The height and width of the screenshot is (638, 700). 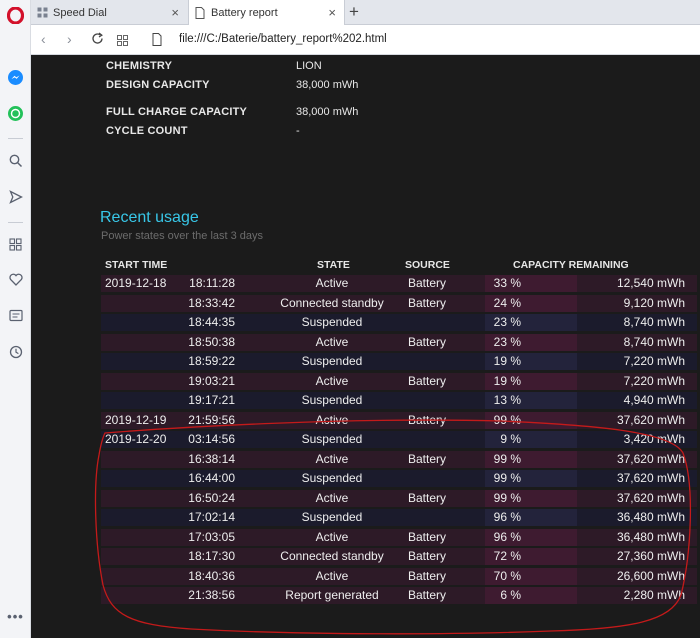 What do you see at coordinates (15, 616) in the screenshot?
I see `more-icon: •••` at bounding box center [15, 616].